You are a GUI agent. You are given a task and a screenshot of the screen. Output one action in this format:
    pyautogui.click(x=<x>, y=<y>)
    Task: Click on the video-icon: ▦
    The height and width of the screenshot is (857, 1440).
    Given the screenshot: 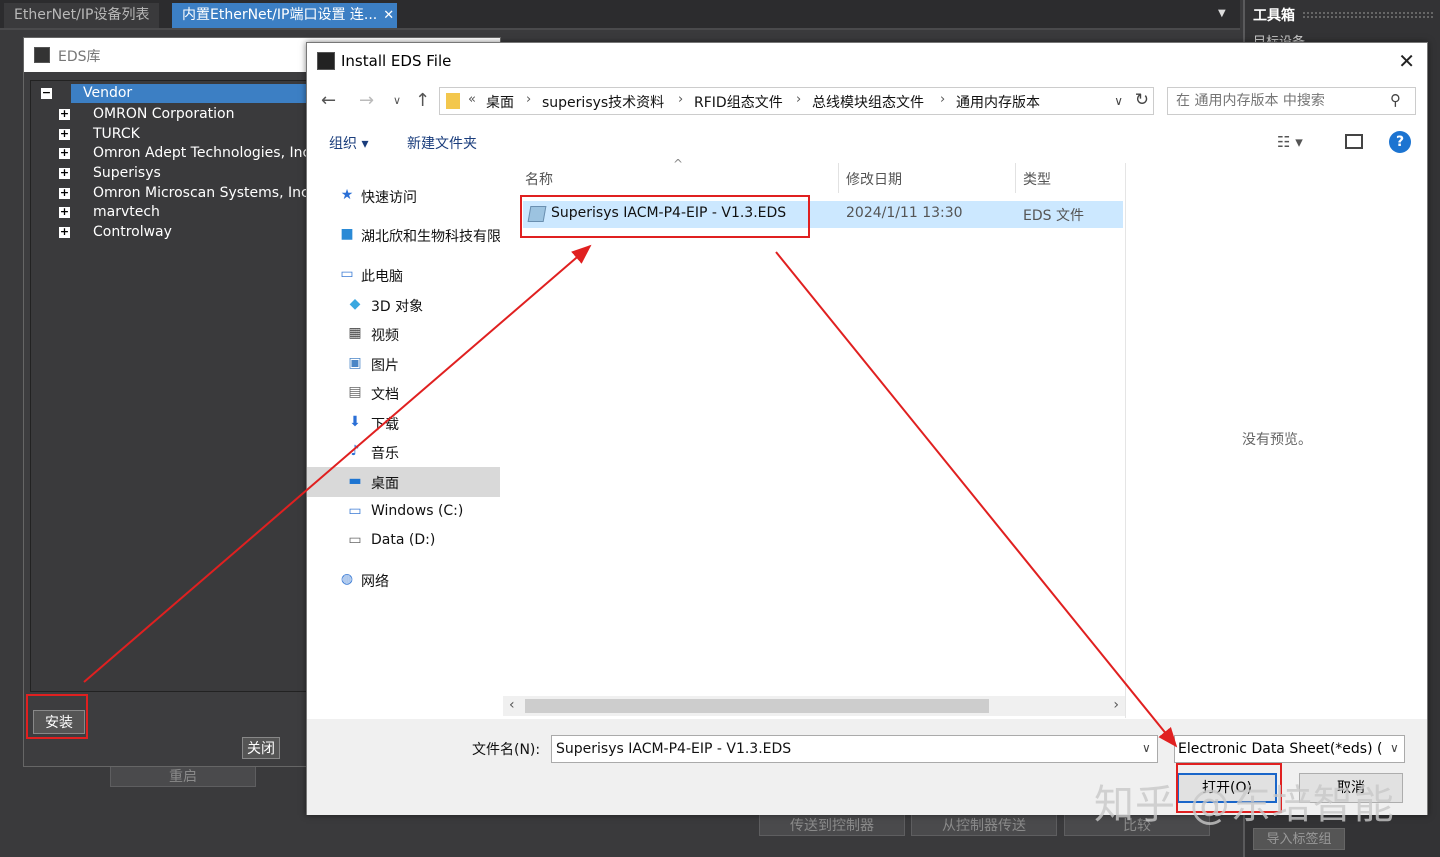 What is the action you would take?
    pyautogui.click(x=355, y=333)
    